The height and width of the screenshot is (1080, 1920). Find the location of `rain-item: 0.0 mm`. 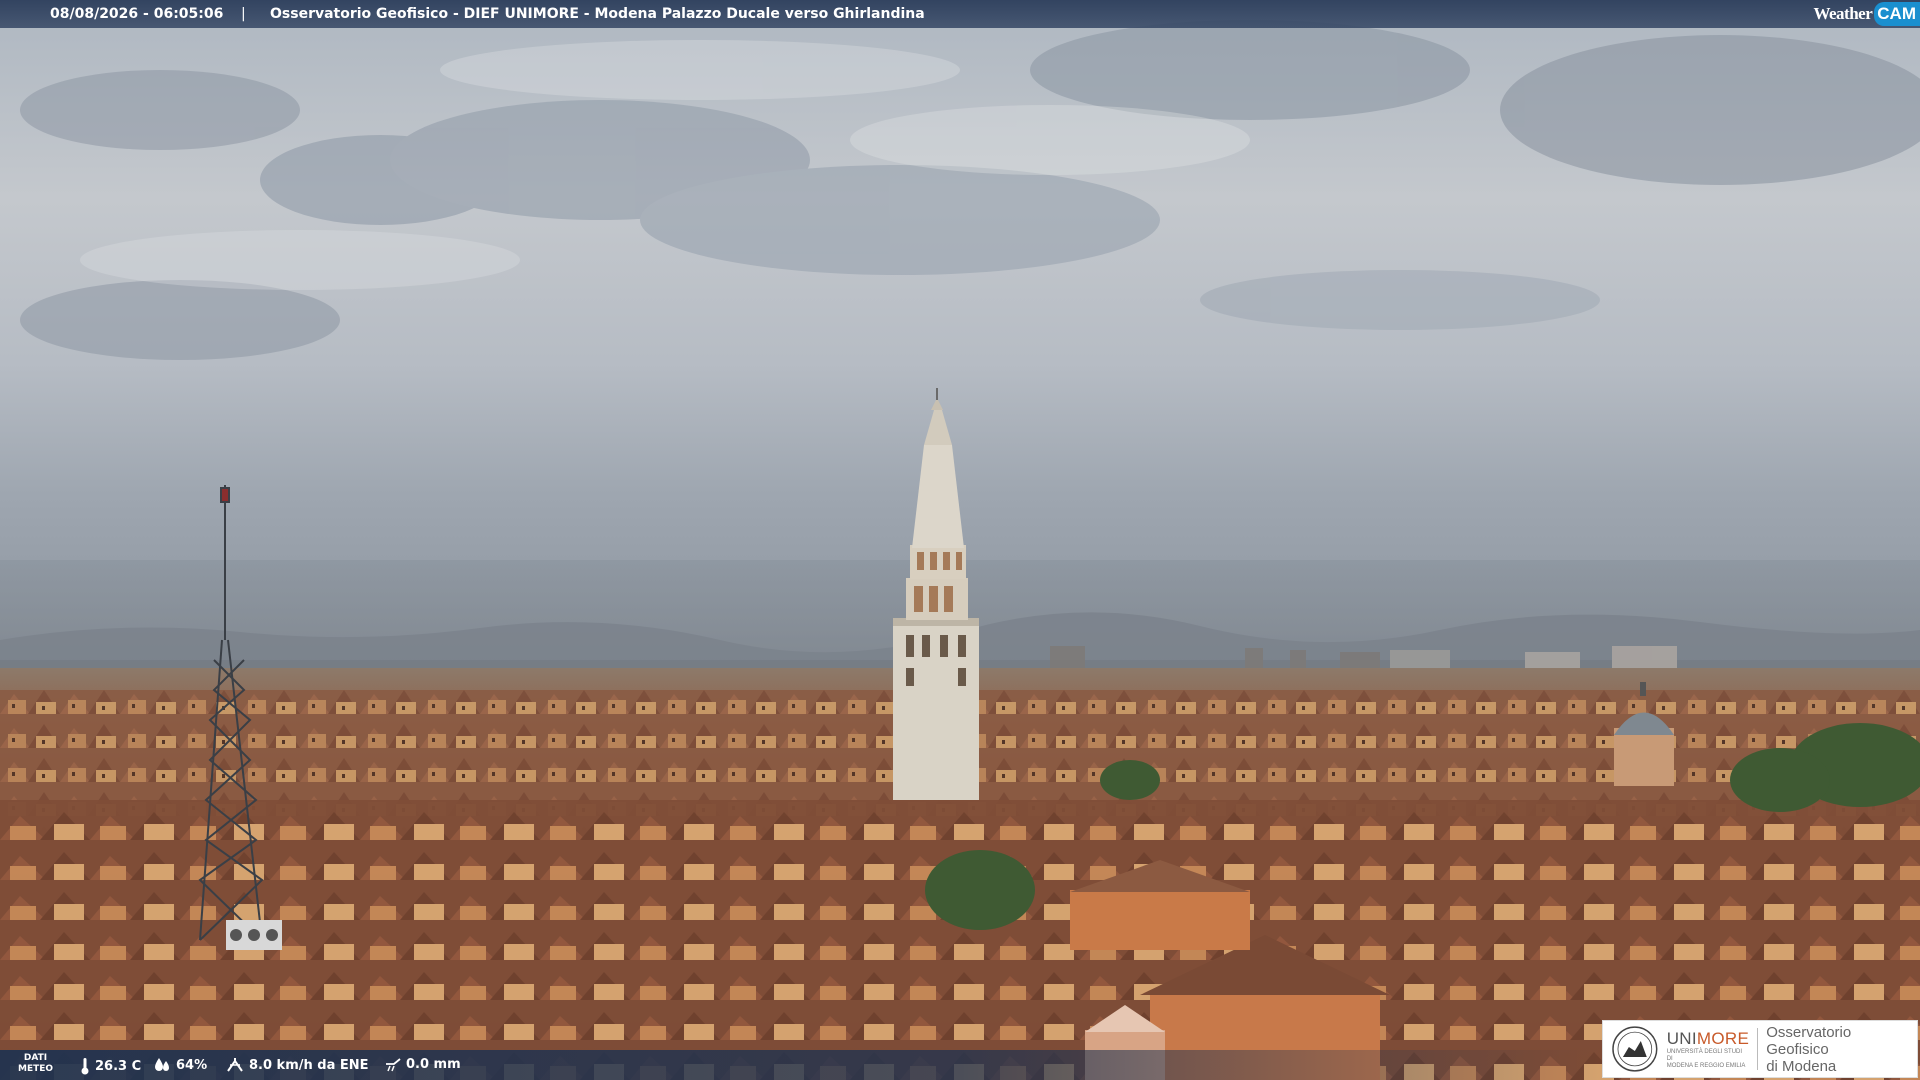

rain-item: 0.0 mm is located at coordinates (423, 1064).